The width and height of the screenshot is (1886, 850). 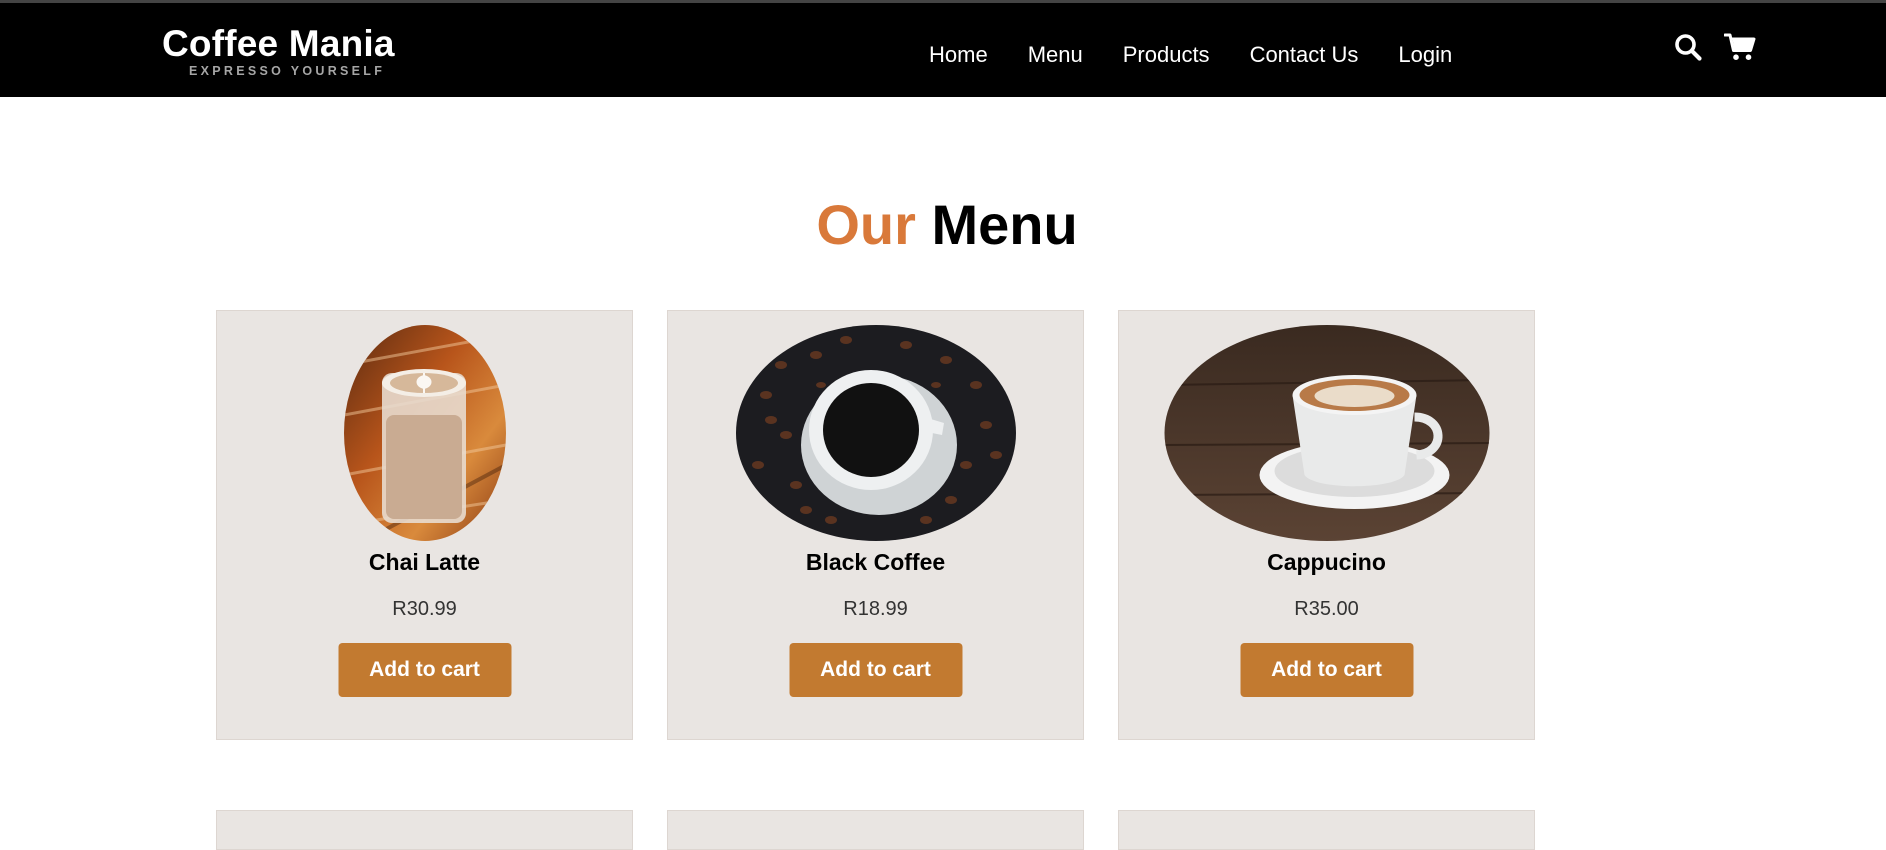 I want to click on chai-latte-image, so click(x=424, y=433).